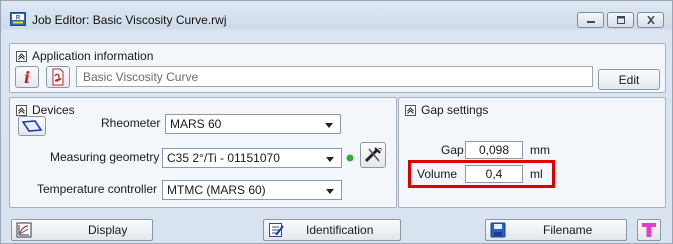  Describe the element at coordinates (108, 230) in the screenshot. I see `display-label: Display` at that location.